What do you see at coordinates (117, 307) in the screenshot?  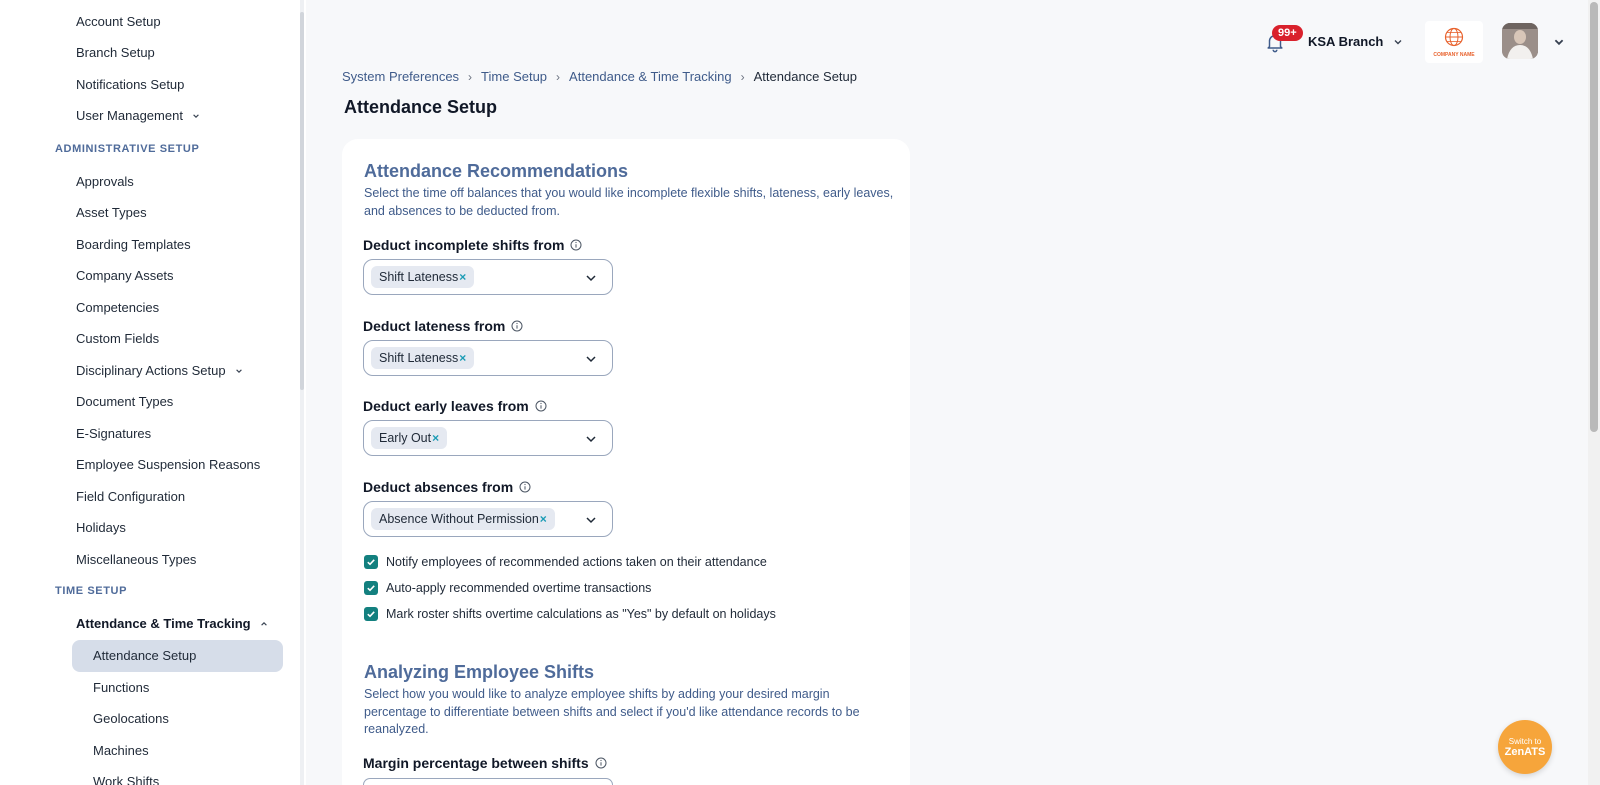 I see `sidebar-item-competencies: Competencies` at bounding box center [117, 307].